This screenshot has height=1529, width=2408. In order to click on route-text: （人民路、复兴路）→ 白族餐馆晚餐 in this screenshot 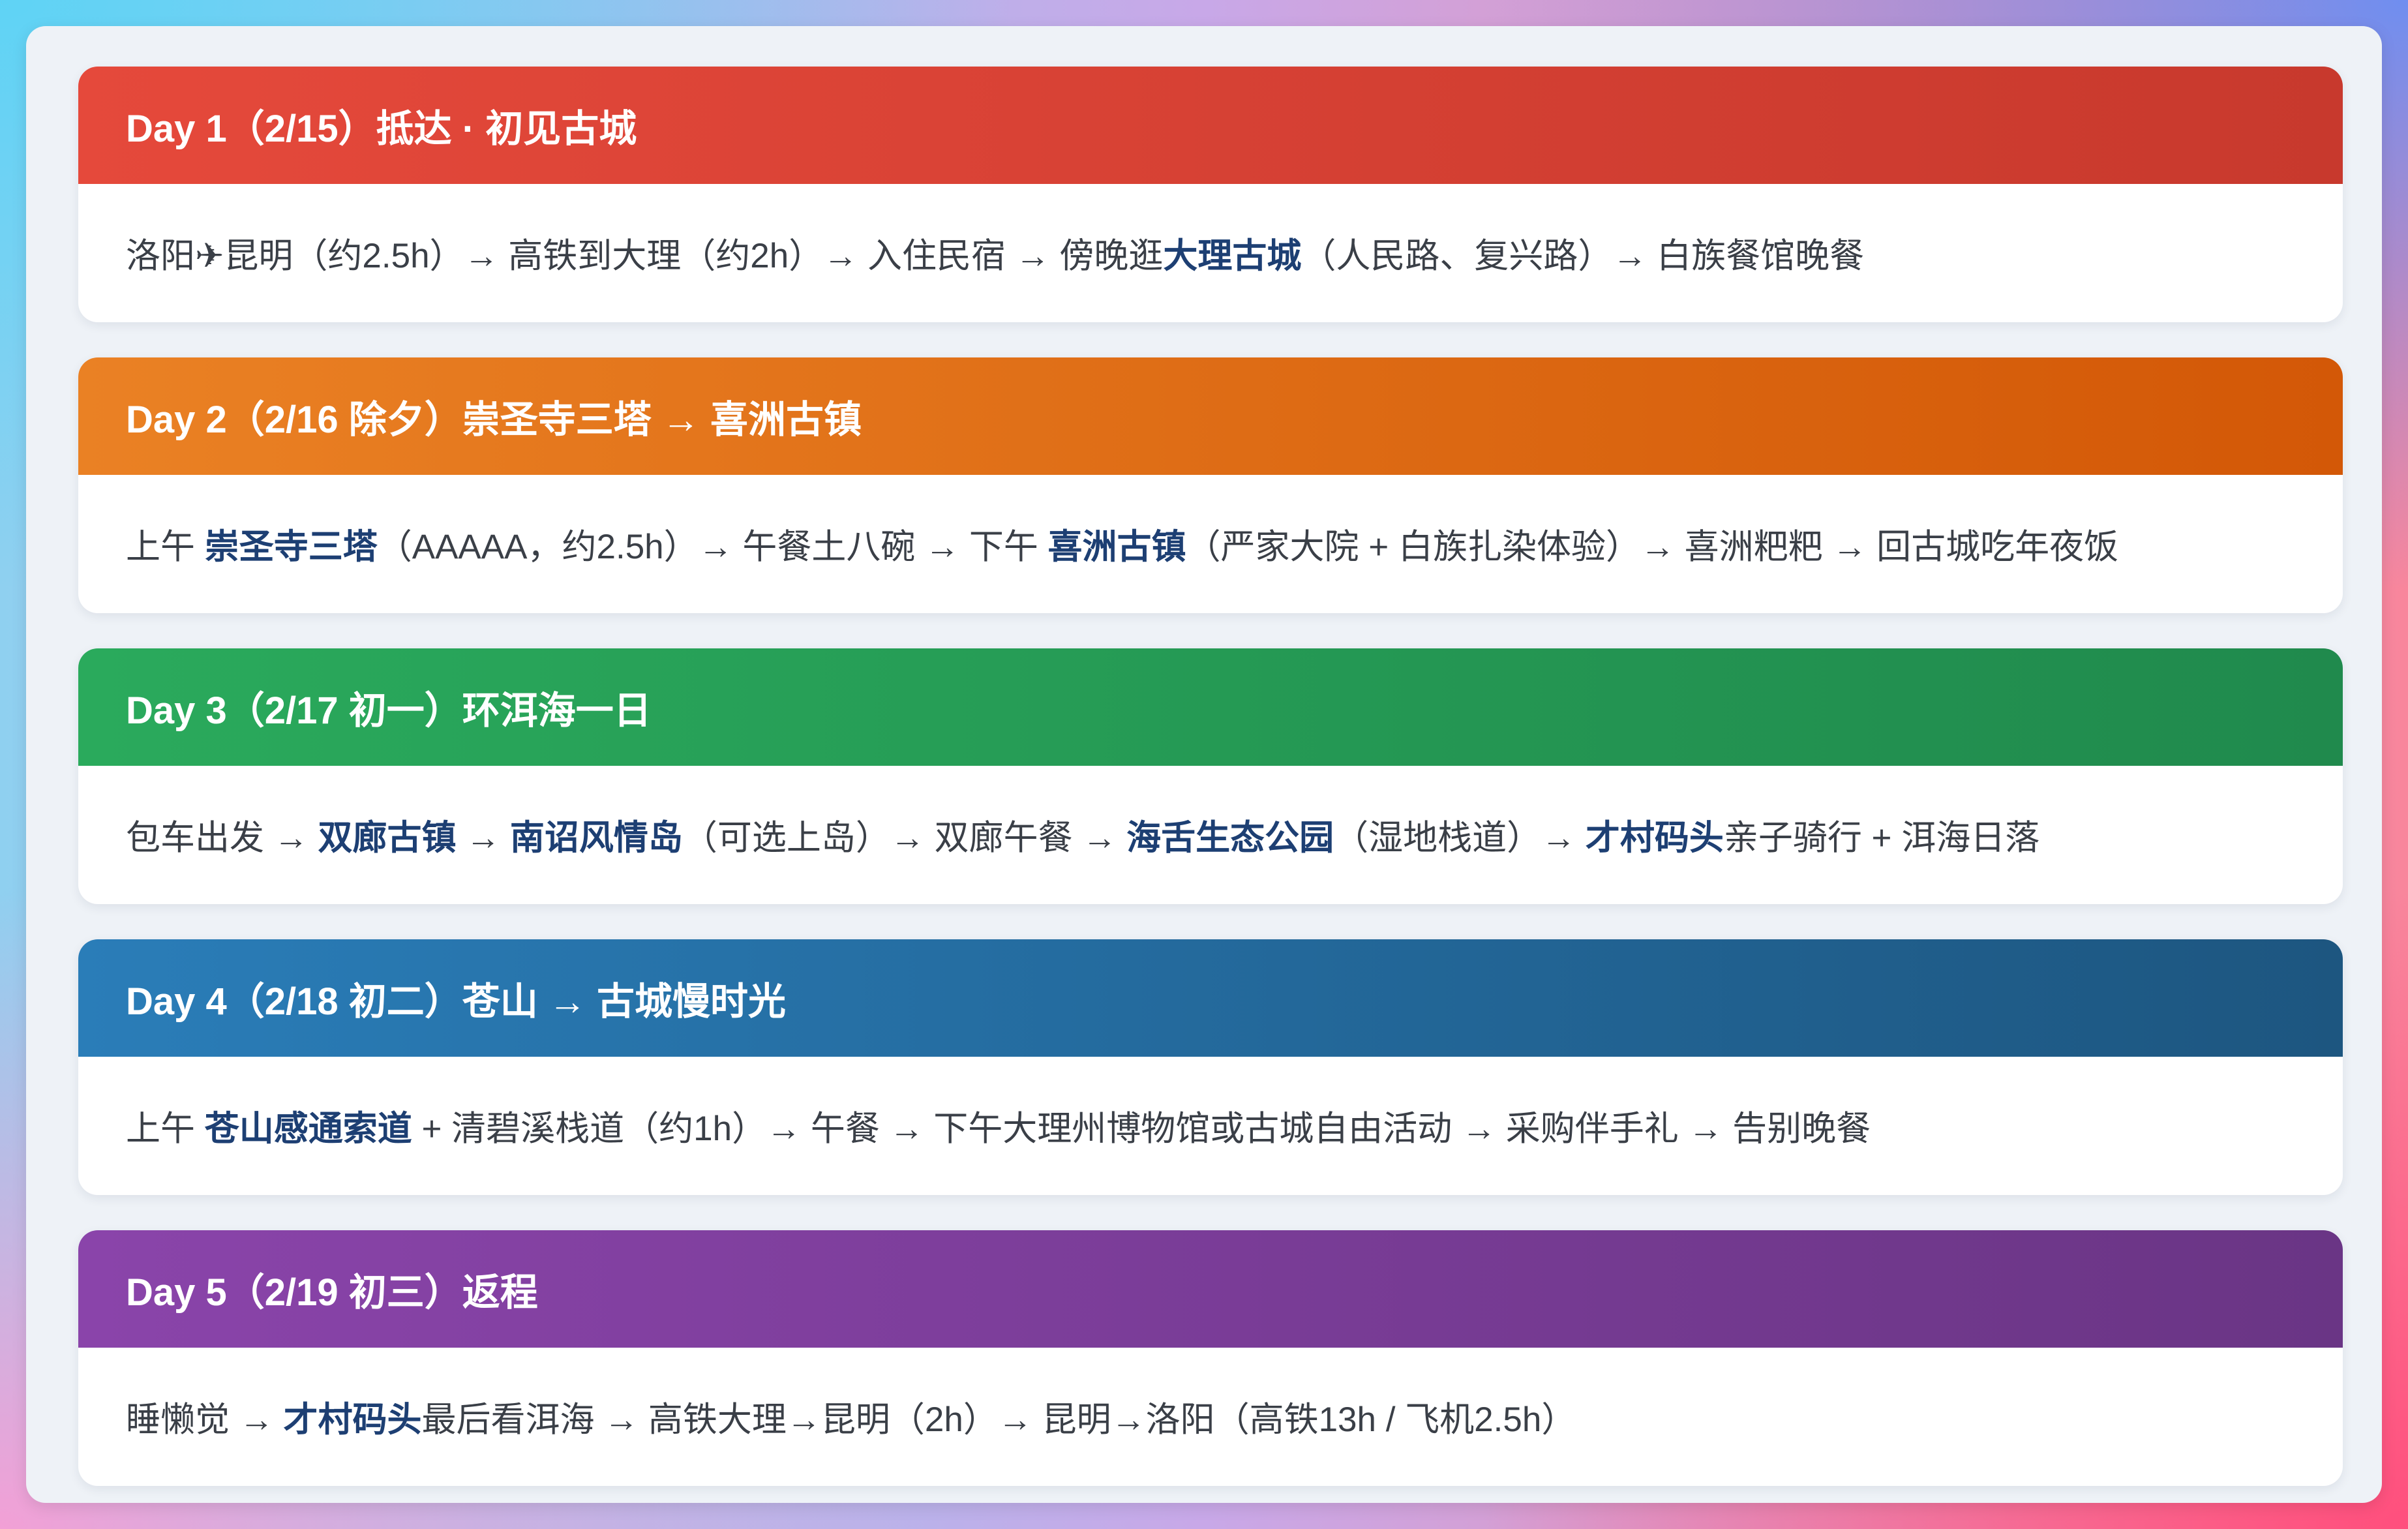, I will do `click(1583, 256)`.